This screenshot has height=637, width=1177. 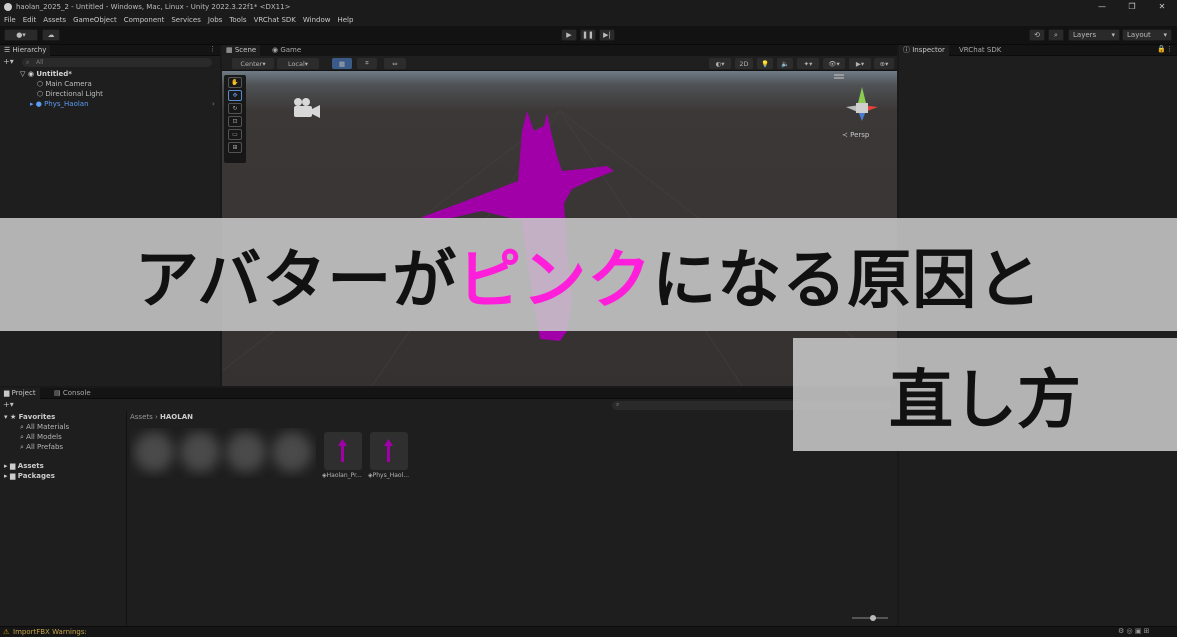 What do you see at coordinates (317, 20) in the screenshot?
I see `menu-window: Window` at bounding box center [317, 20].